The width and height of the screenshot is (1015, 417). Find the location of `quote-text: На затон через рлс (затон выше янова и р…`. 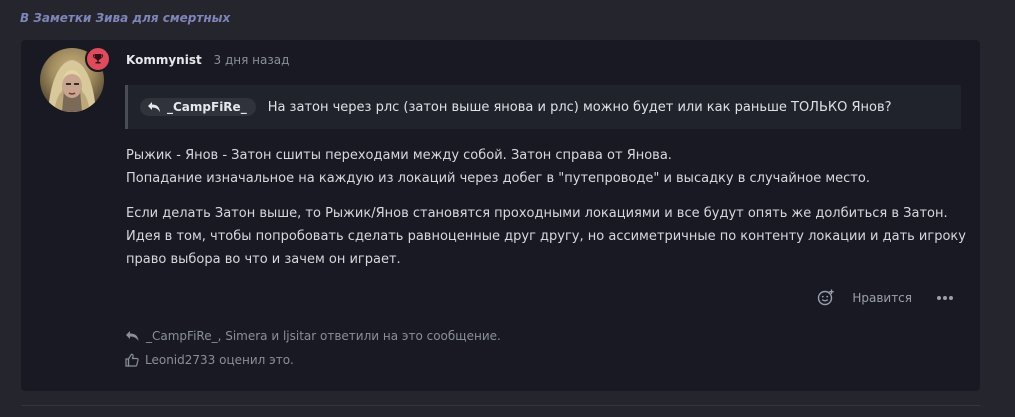

quote-text: На затон через рлс (затон выше янова и р… is located at coordinates (579, 107).